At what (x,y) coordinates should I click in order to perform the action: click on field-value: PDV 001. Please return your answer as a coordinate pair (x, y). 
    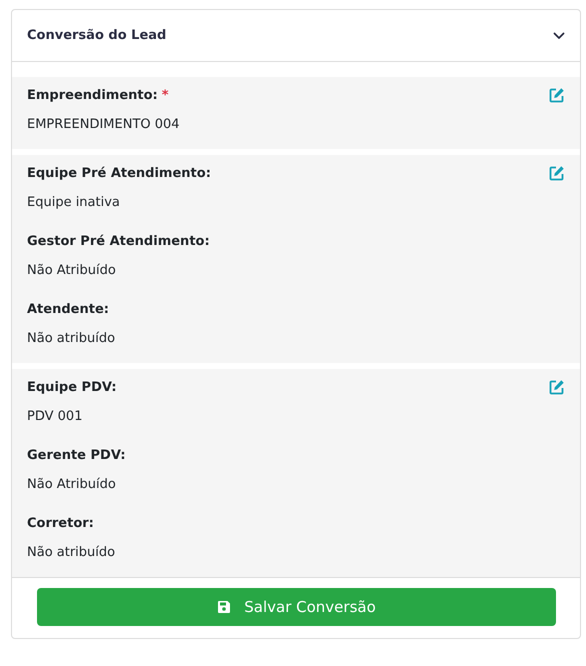
    Looking at the image, I should click on (55, 417).